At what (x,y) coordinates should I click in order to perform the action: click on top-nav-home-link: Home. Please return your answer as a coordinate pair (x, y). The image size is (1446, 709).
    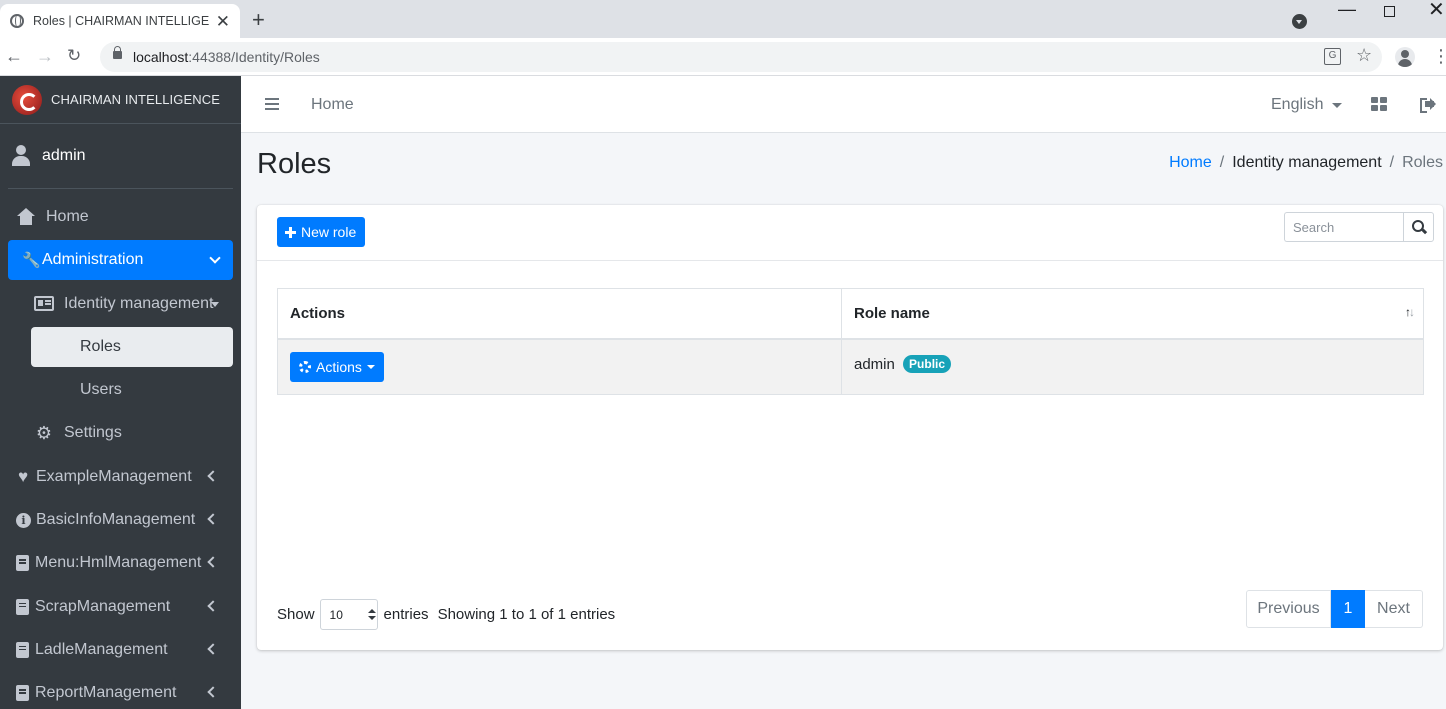
    Looking at the image, I should click on (332, 105).